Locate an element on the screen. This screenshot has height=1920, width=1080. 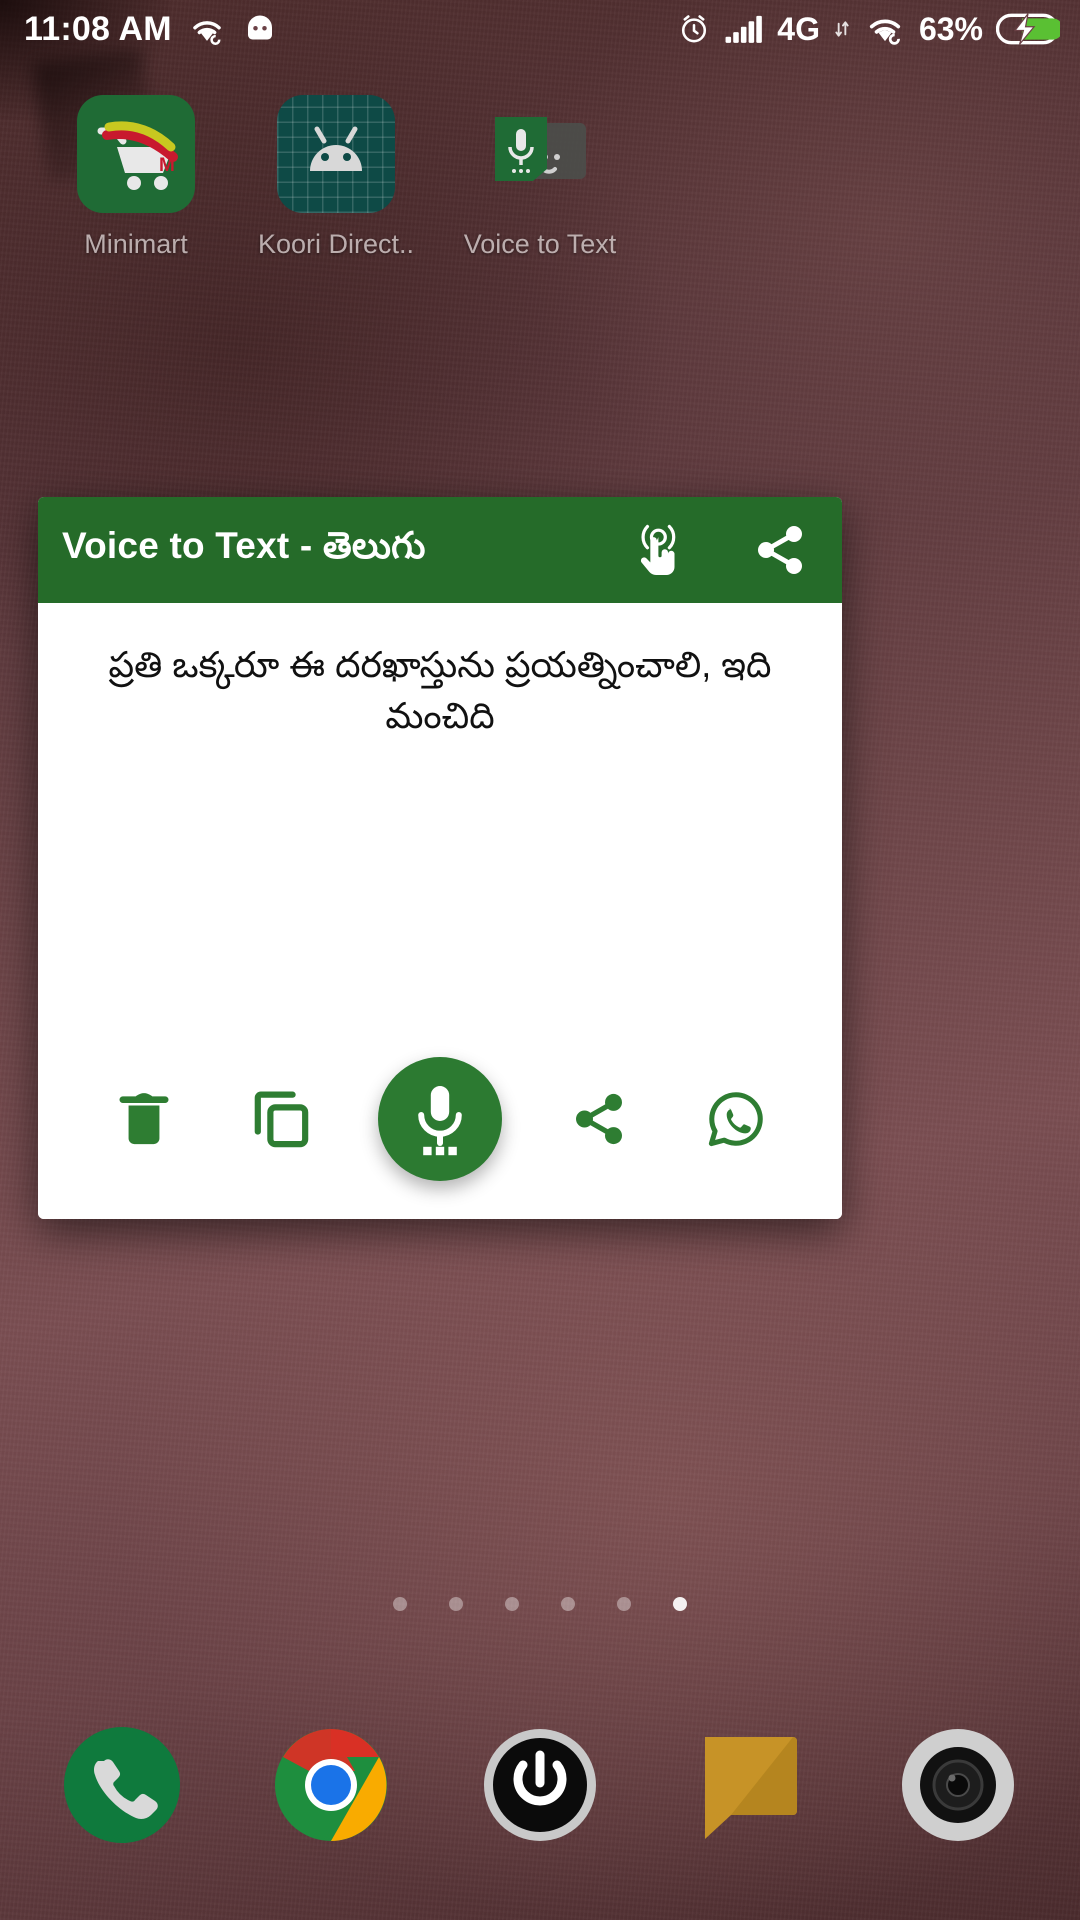
dock-item-power is located at coordinates (540, 1785).